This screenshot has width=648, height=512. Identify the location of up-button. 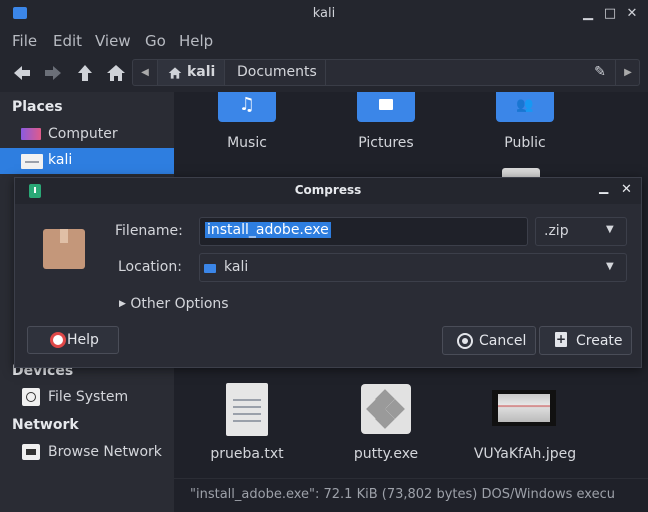
(85, 73).